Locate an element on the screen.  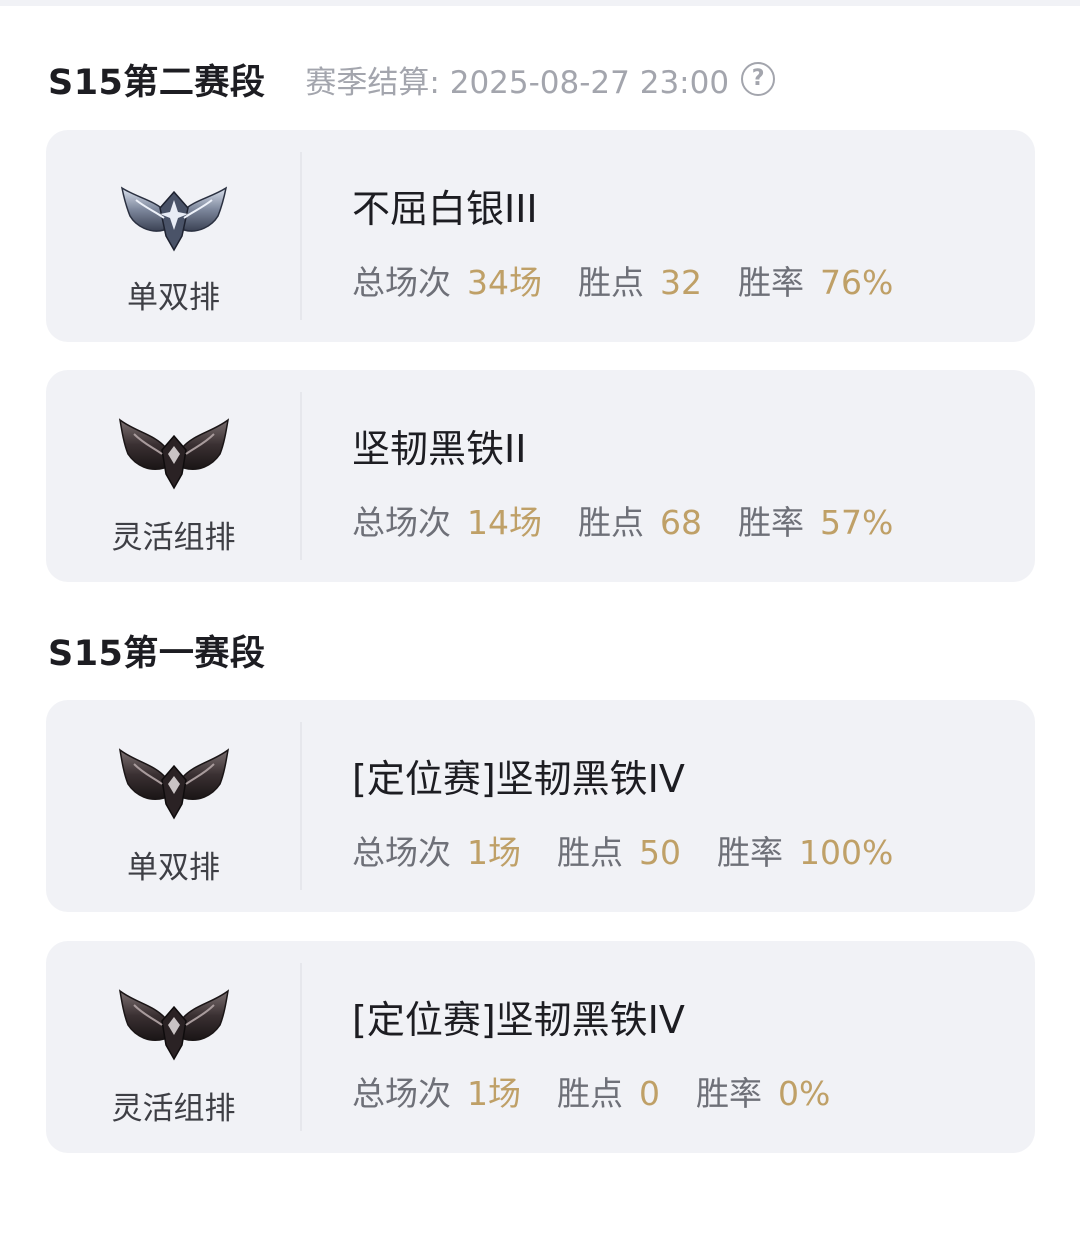
winrate-value: 0% is located at coordinates (804, 1093).